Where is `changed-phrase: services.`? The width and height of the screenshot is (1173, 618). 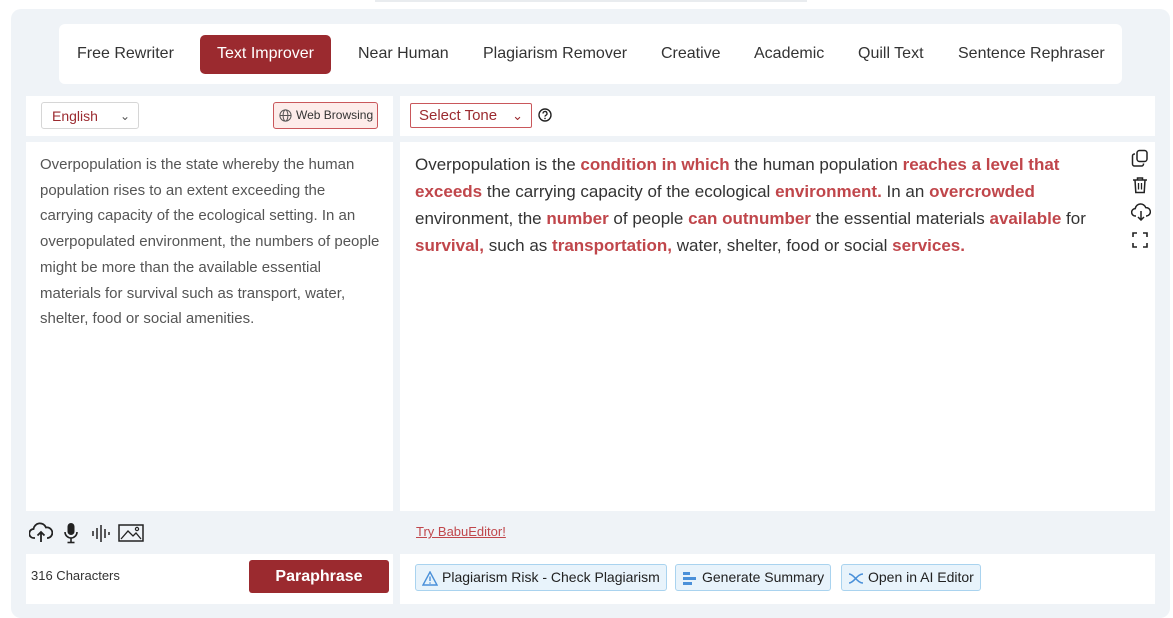 changed-phrase: services. is located at coordinates (928, 245).